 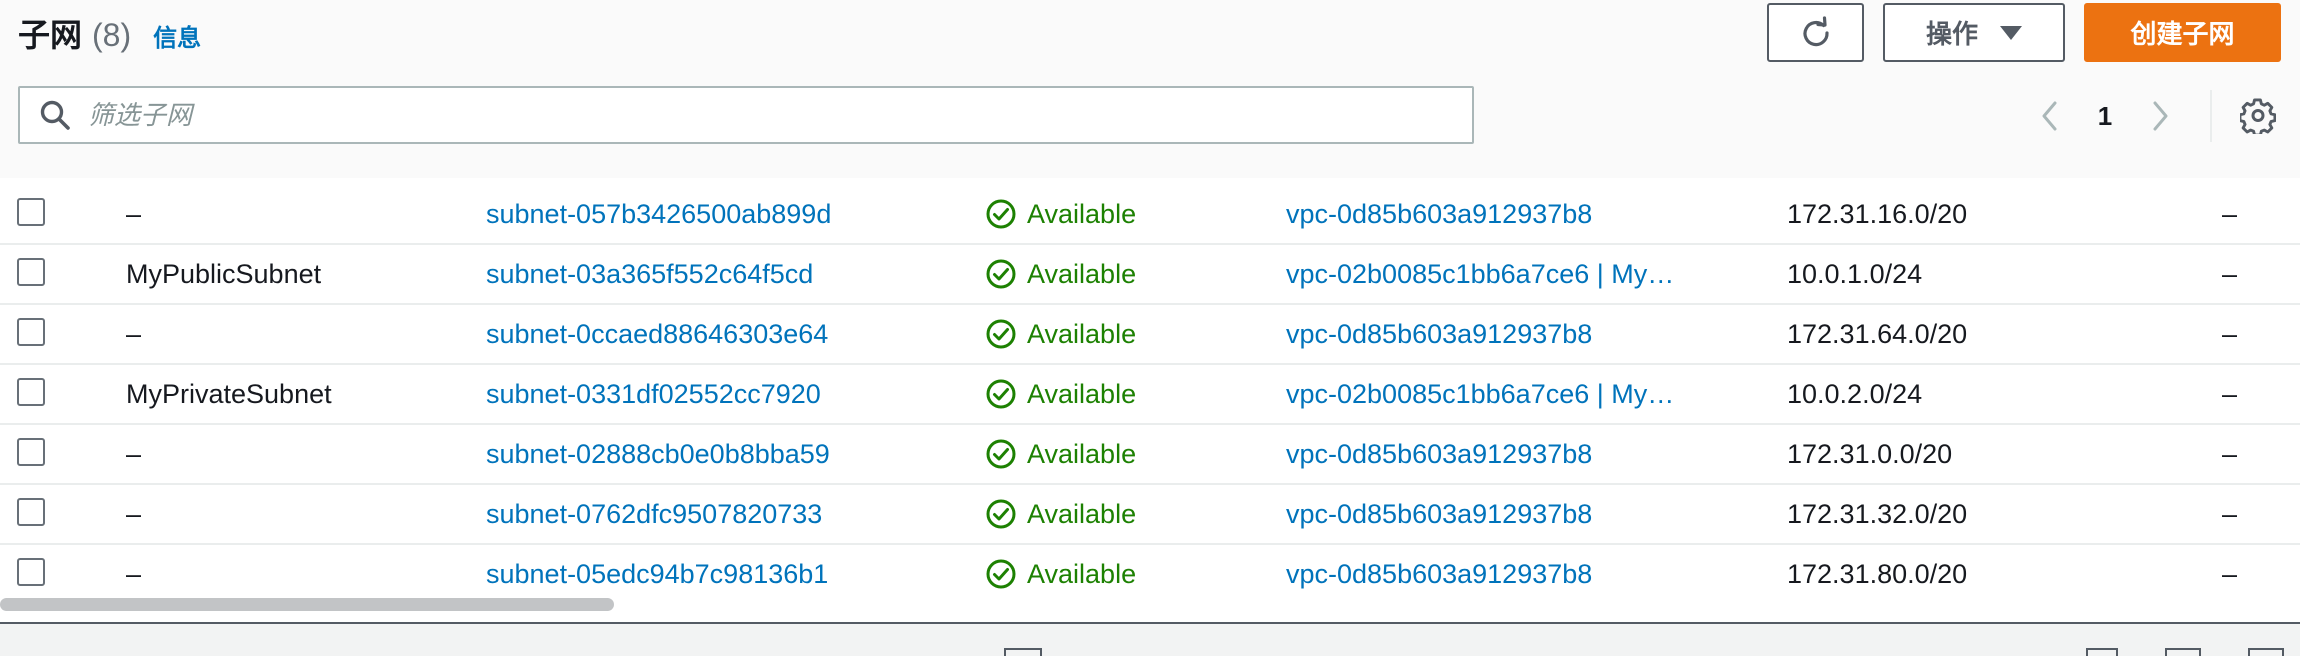 I want to click on subnet-id-link: subnet-02888cb0e0b8bba59, so click(x=658, y=454).